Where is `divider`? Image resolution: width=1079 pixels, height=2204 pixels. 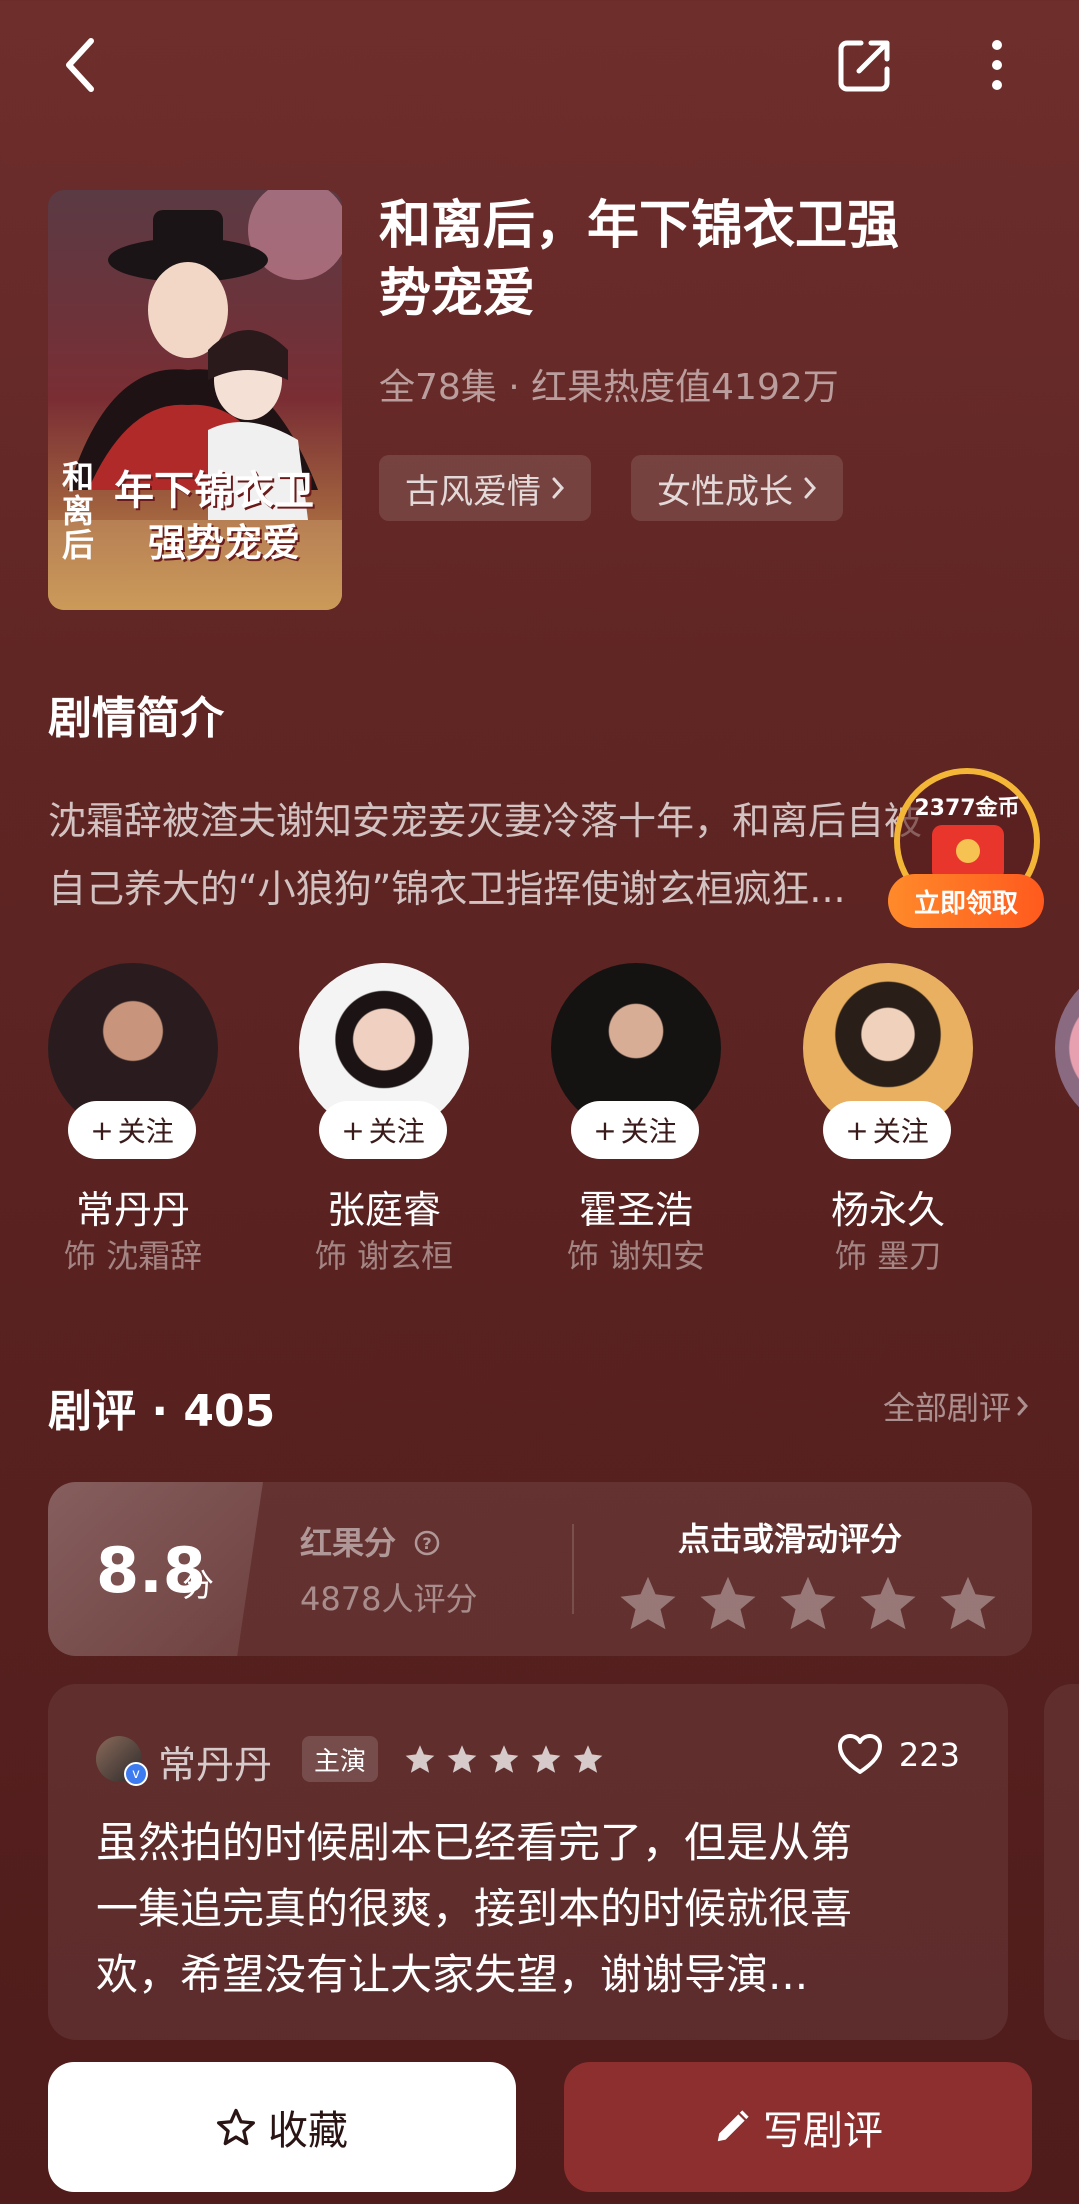
divider is located at coordinates (573, 1569).